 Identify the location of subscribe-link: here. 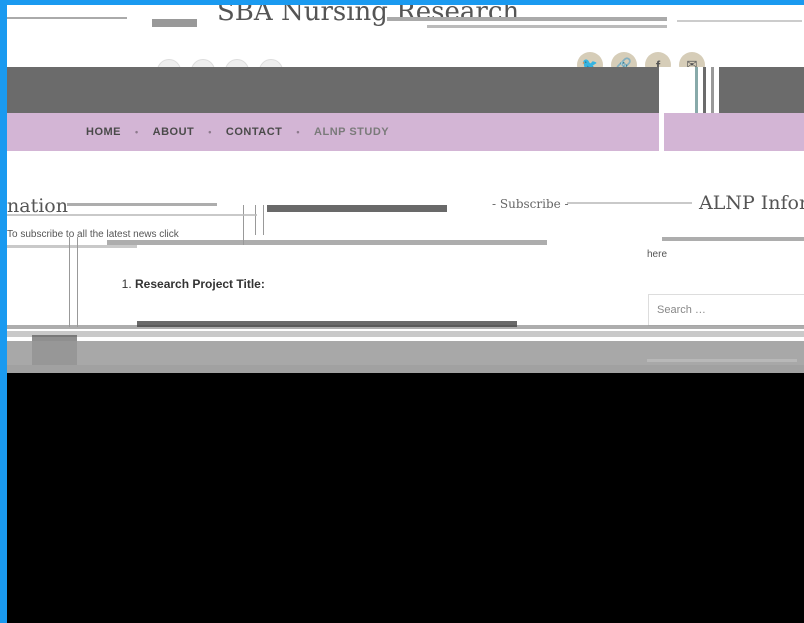
(657, 254).